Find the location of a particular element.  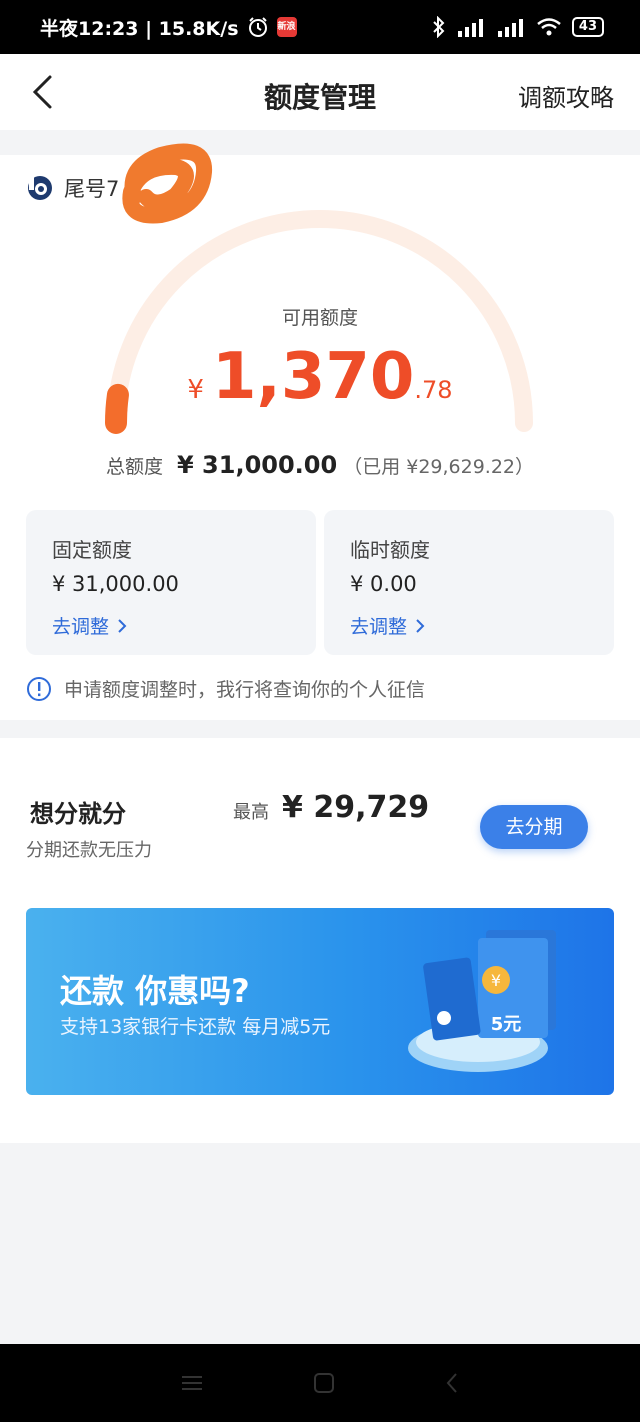

installment-max-amount: ¥ 29,729 is located at coordinates (356, 807).